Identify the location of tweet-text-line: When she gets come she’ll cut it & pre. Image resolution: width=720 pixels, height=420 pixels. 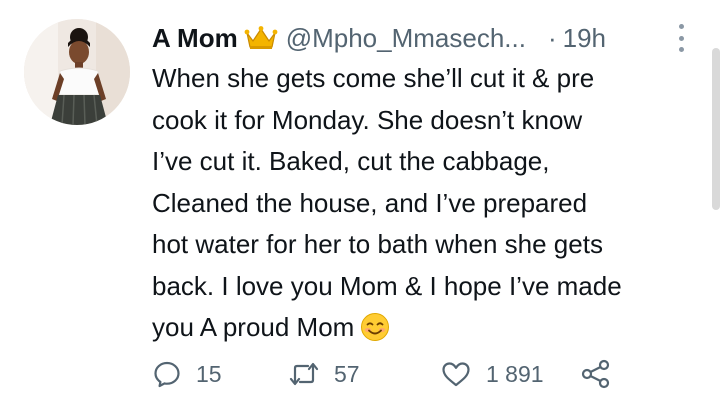
(373, 78).